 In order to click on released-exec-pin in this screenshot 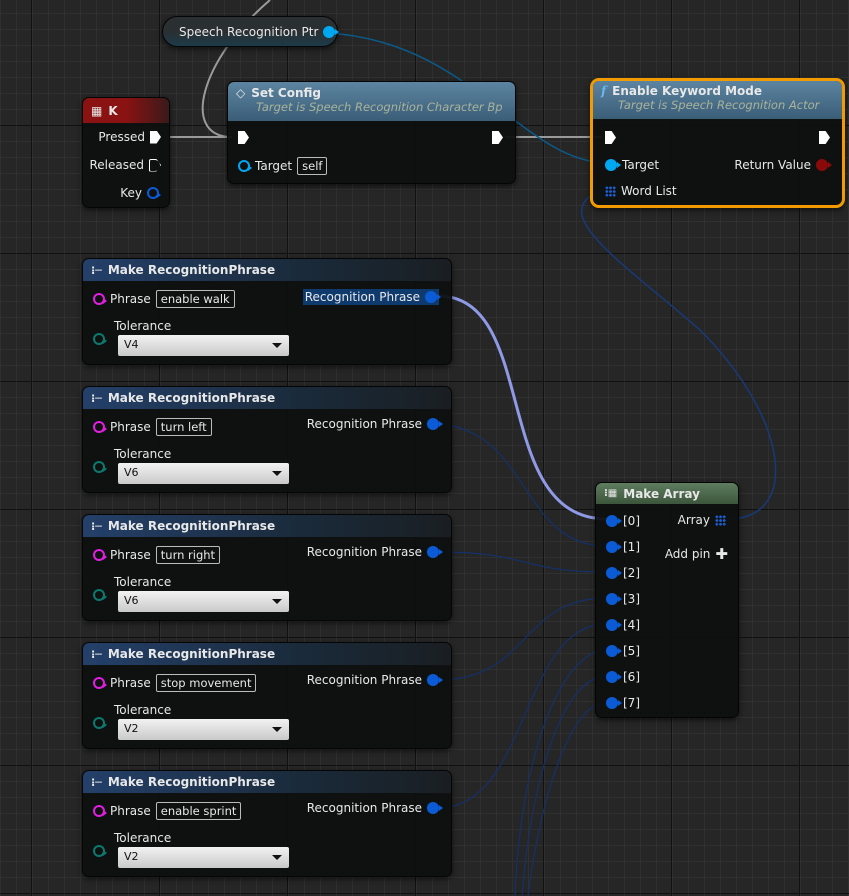, I will do `click(155, 165)`.